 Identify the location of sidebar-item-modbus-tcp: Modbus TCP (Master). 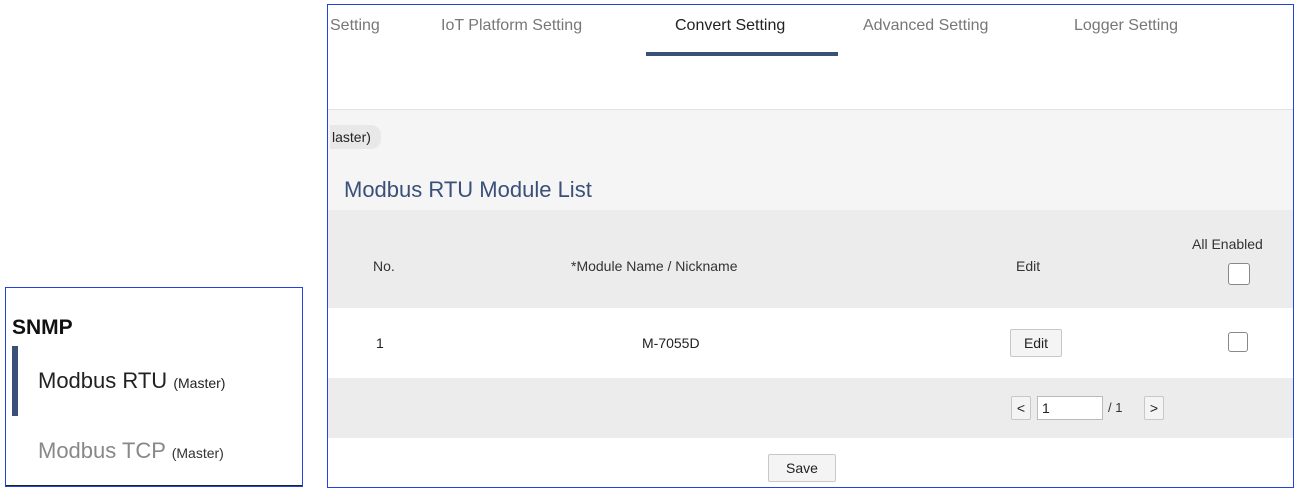
(131, 451).